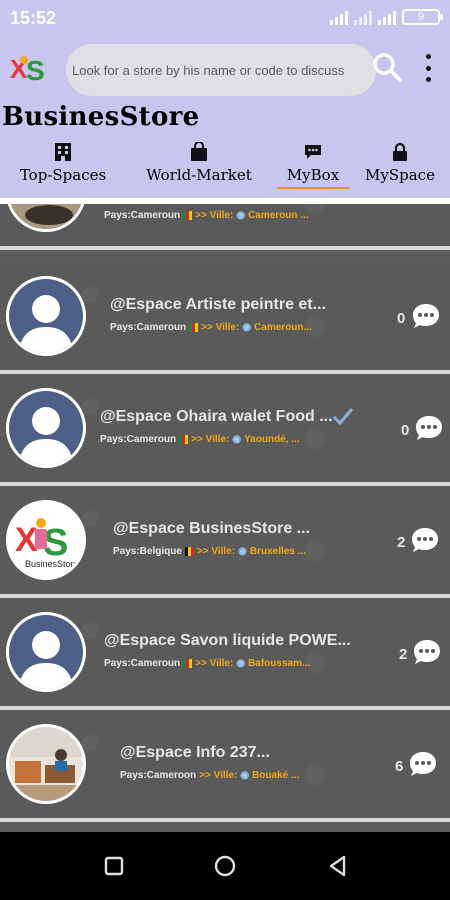  Describe the element at coordinates (363, 17) in the screenshot. I see `data-signal-icon` at that location.